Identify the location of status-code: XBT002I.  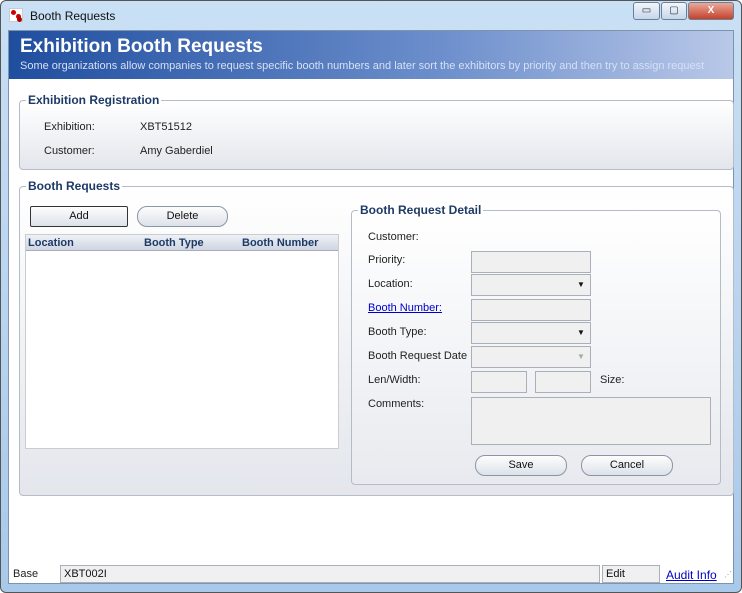
(330, 574).